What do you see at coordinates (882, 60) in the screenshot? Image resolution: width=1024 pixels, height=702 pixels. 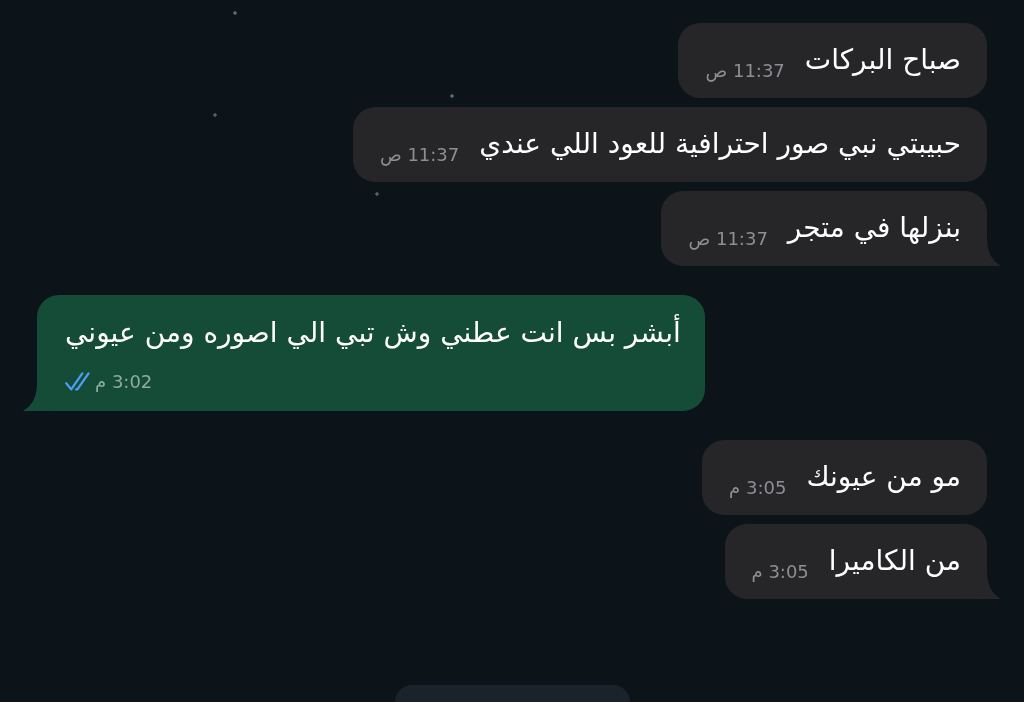 I see `message-text: صباح البركات` at bounding box center [882, 60].